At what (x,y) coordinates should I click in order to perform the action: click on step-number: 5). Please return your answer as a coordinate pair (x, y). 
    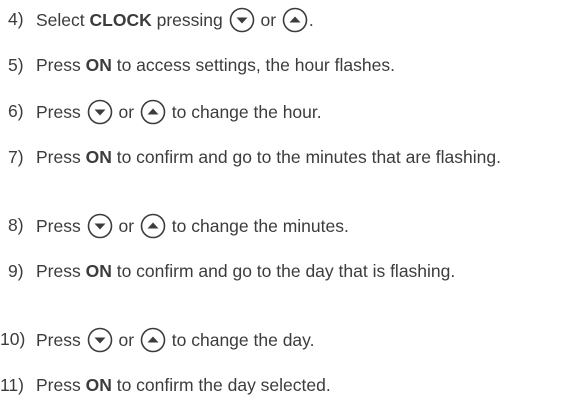
    Looking at the image, I should click on (16, 65).